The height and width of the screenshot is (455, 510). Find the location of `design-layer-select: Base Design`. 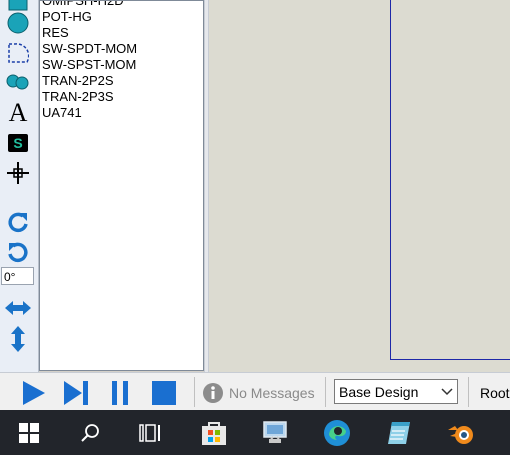

design-layer-select: Base Design is located at coordinates (396, 391).